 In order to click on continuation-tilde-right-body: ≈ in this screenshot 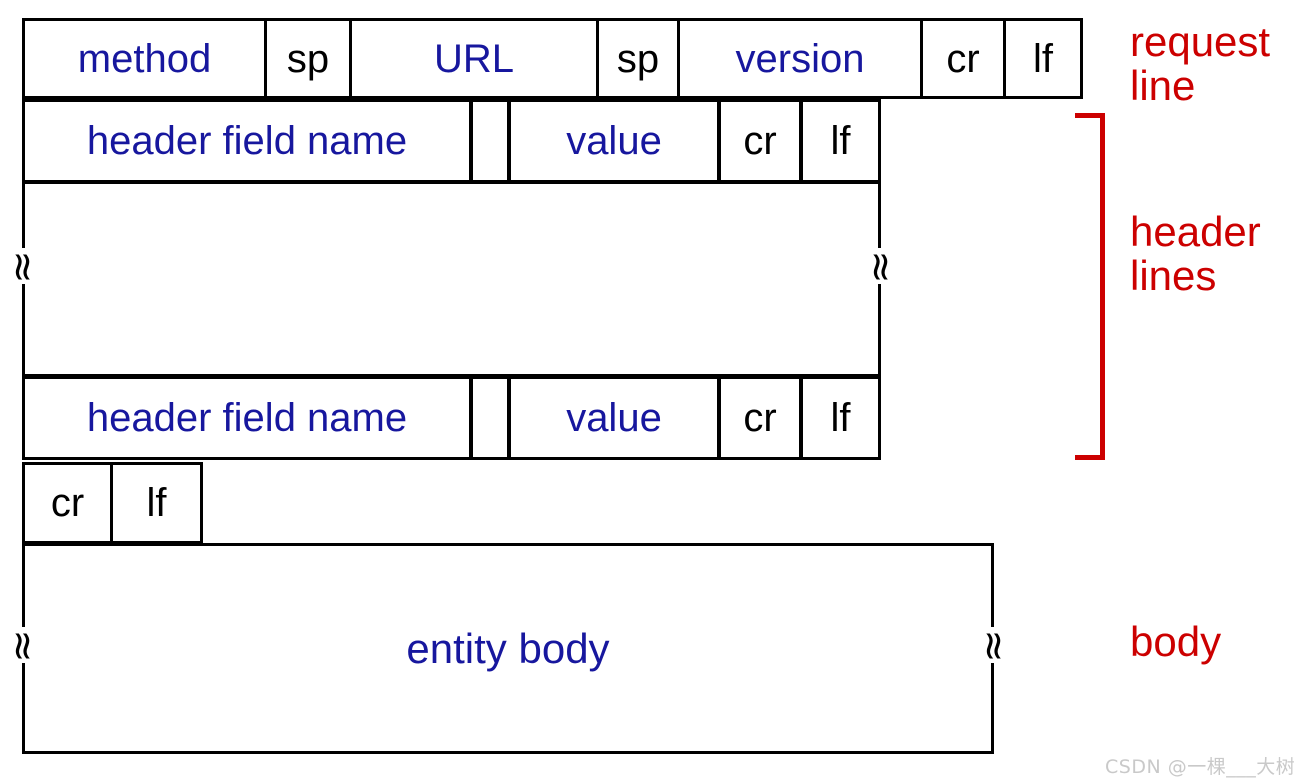, I will do `click(994, 645)`.